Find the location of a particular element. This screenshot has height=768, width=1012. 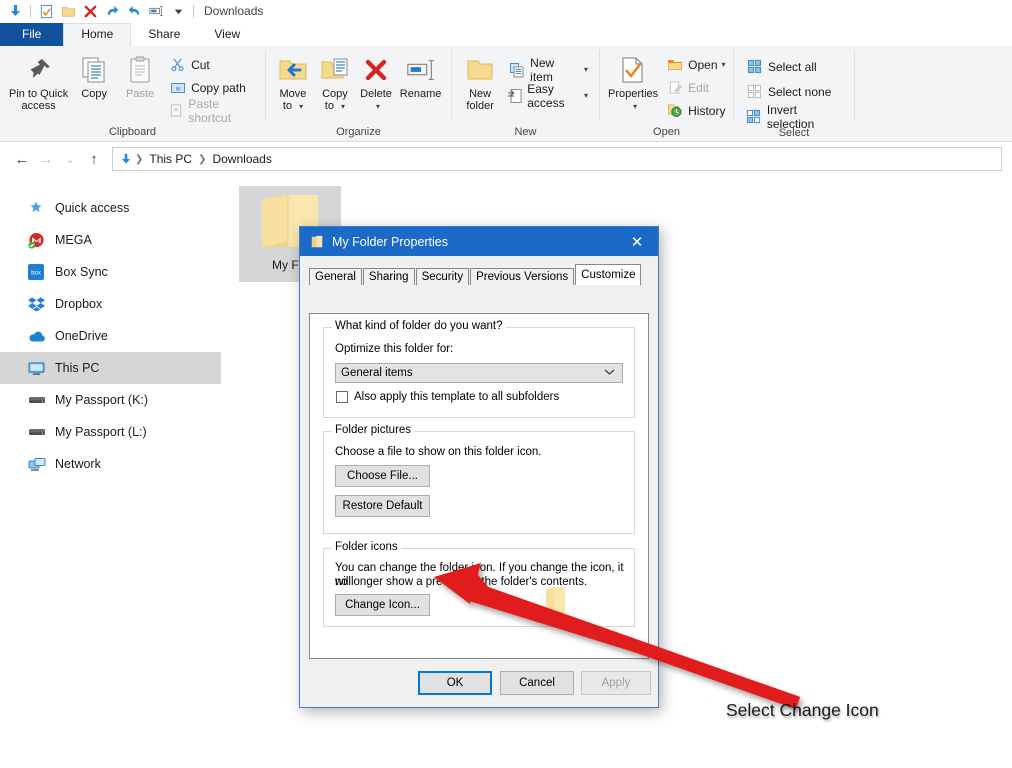

tab-customize: Customize is located at coordinates (608, 274).